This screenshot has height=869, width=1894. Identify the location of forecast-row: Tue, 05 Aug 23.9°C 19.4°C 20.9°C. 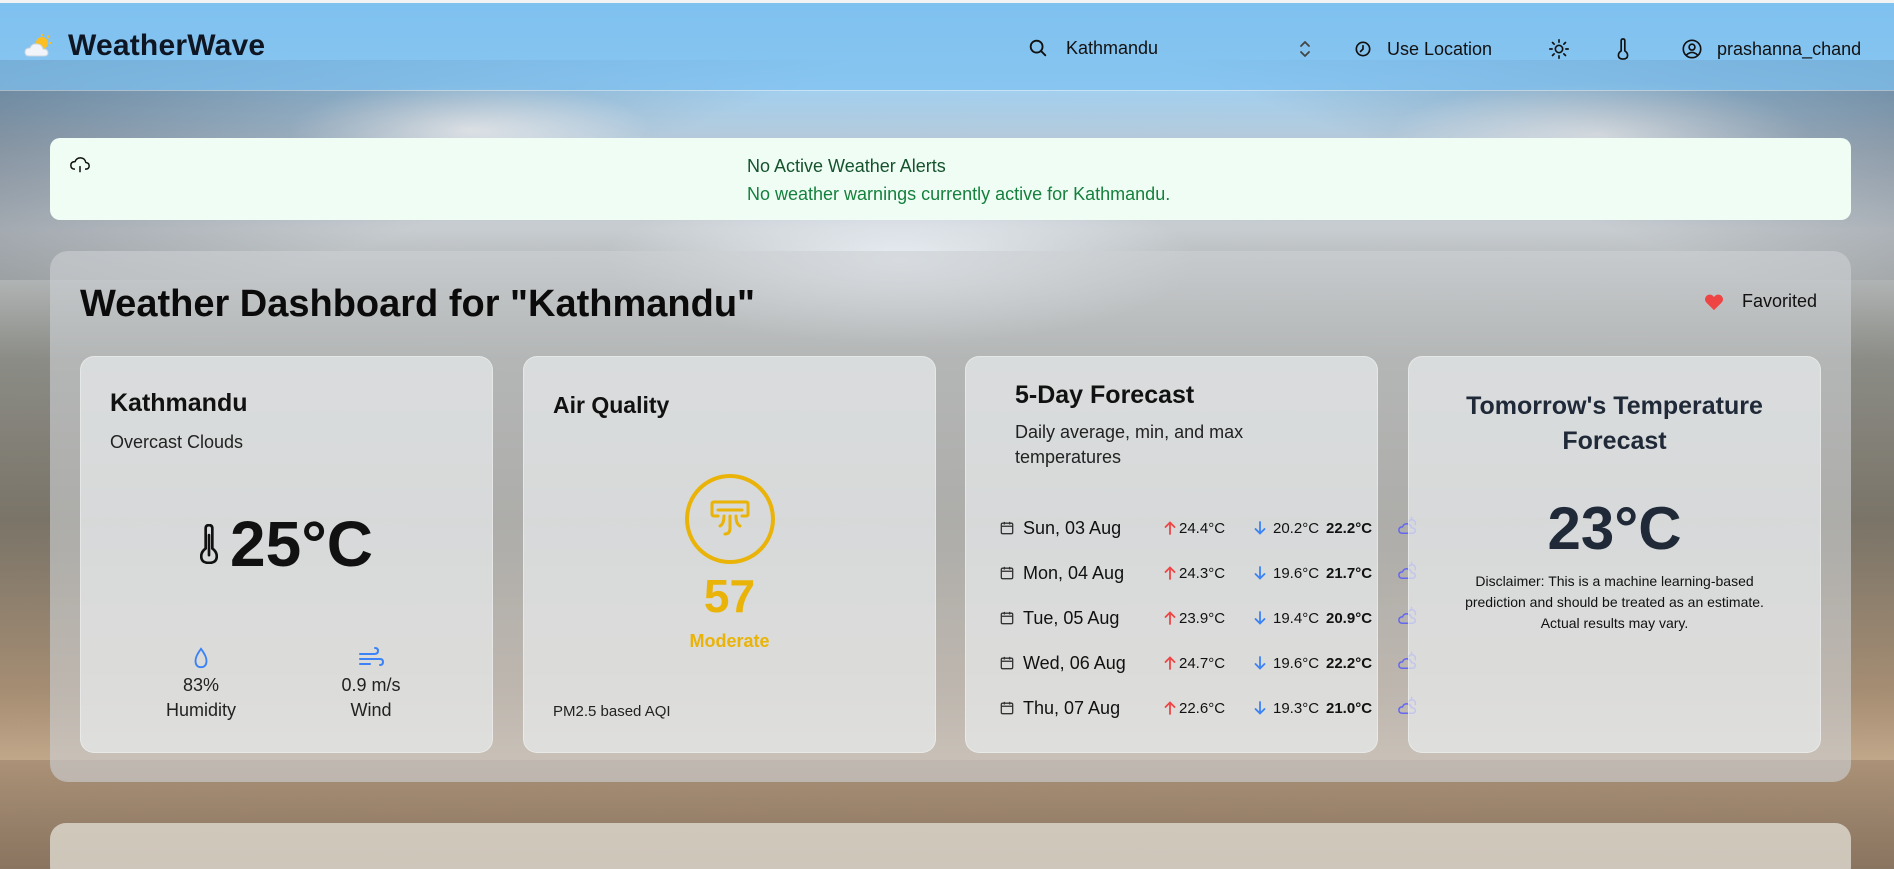
(1208, 618).